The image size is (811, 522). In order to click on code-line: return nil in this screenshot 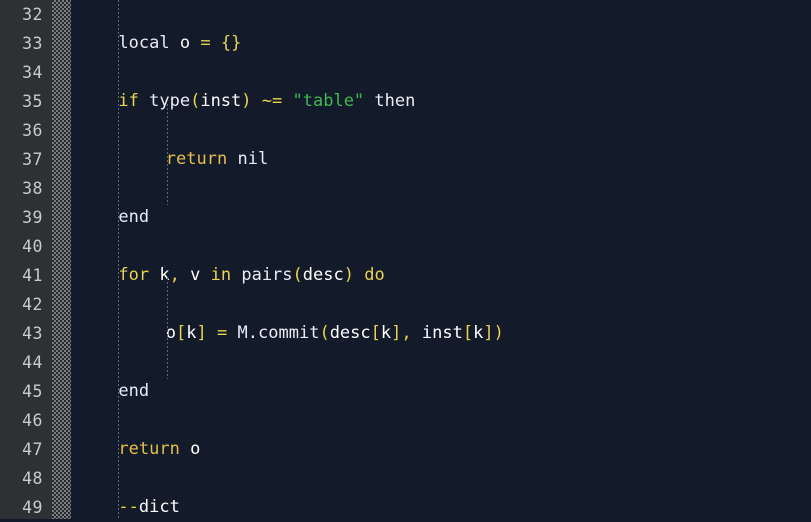, I will do `click(217, 159)`.